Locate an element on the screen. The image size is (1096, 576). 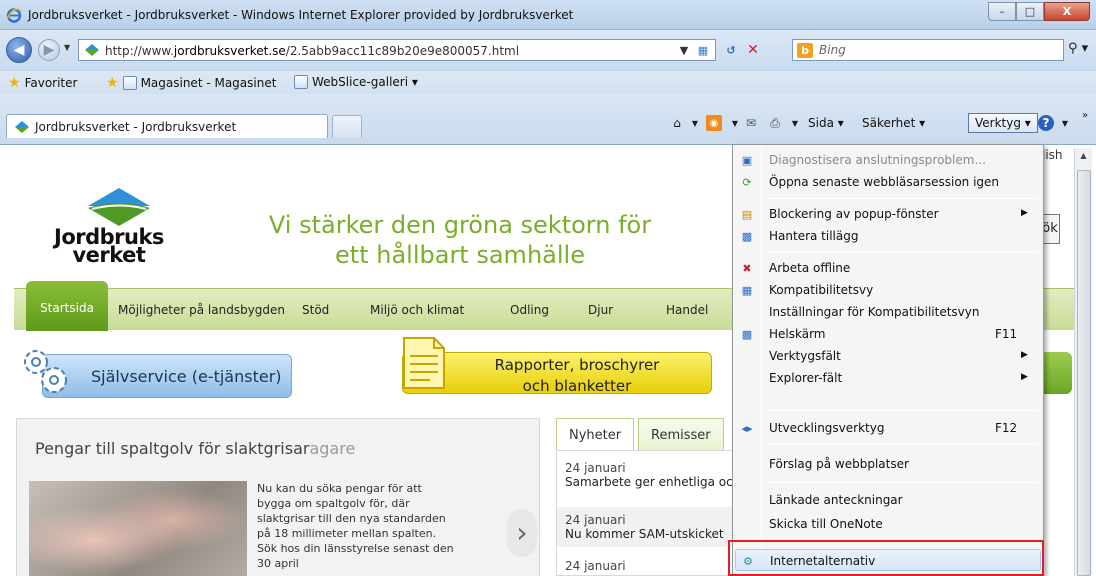
menu-item-send-onenote: Skicka till OneNote is located at coordinates (888, 524).